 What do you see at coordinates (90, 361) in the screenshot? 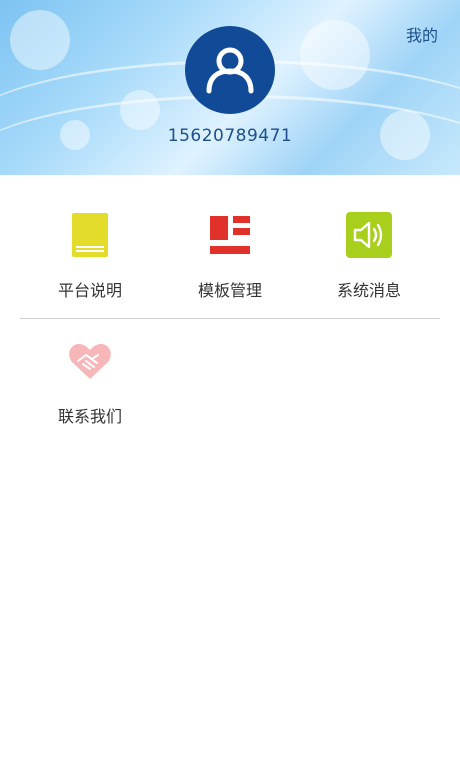
I see `handshake-icon` at bounding box center [90, 361].